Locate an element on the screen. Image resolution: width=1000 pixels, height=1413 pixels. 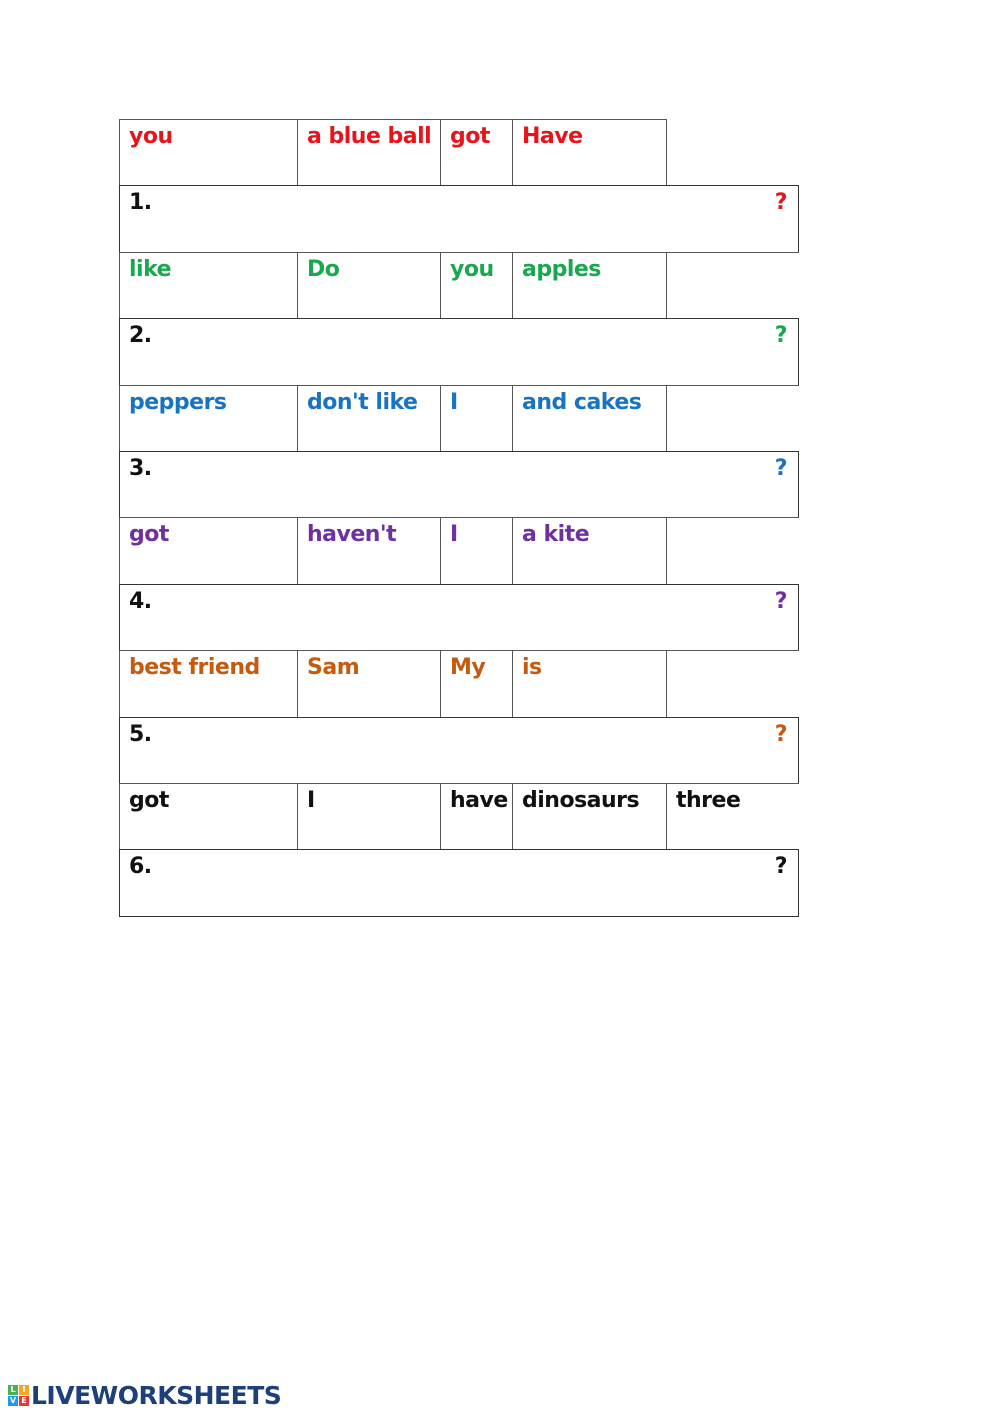
answer-box: 2.? is located at coordinates (459, 352).